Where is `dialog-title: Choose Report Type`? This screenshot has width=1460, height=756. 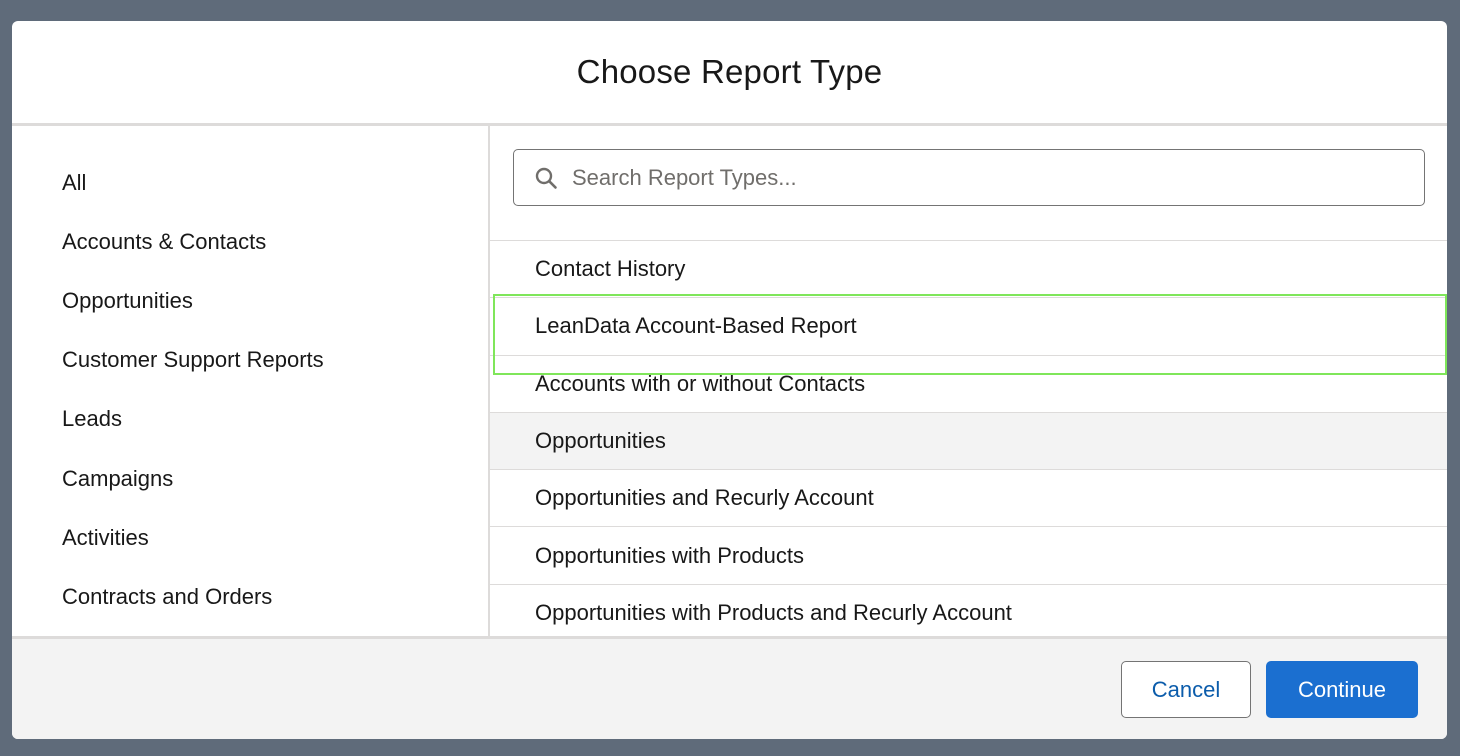
dialog-title: Choose Report Type is located at coordinates (729, 71).